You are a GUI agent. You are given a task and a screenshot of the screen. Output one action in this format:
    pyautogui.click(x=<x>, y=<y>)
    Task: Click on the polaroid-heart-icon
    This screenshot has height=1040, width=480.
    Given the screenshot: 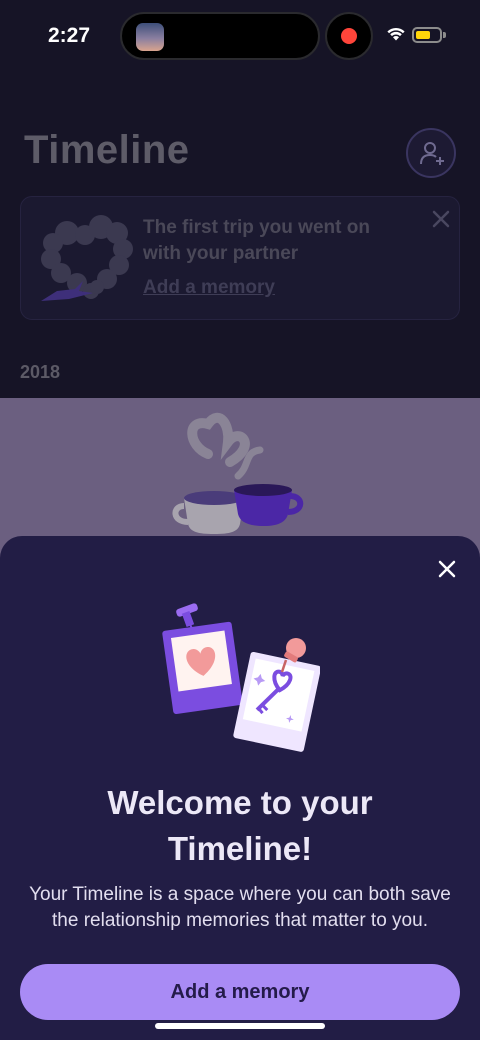 What is the action you would take?
    pyautogui.click(x=202, y=667)
    